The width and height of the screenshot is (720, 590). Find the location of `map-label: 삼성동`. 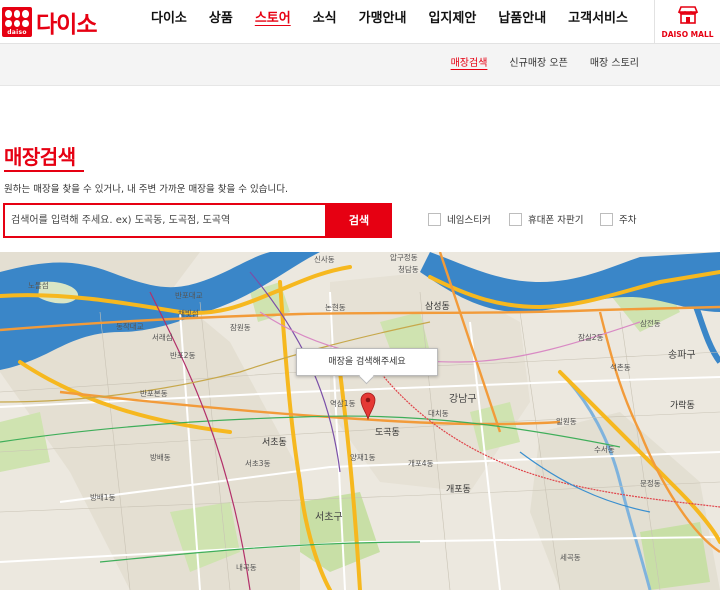

map-label: 삼성동 is located at coordinates (437, 307).